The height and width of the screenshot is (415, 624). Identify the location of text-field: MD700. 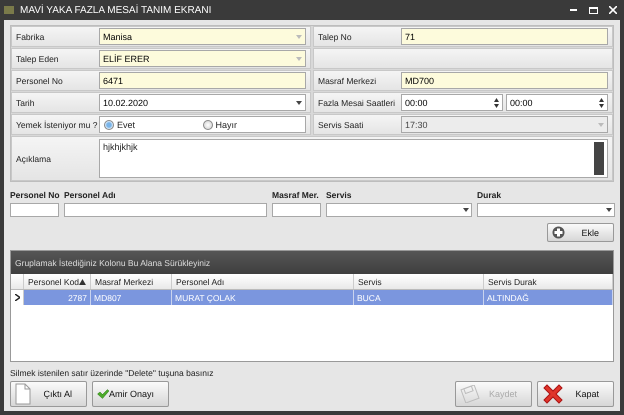
(504, 80).